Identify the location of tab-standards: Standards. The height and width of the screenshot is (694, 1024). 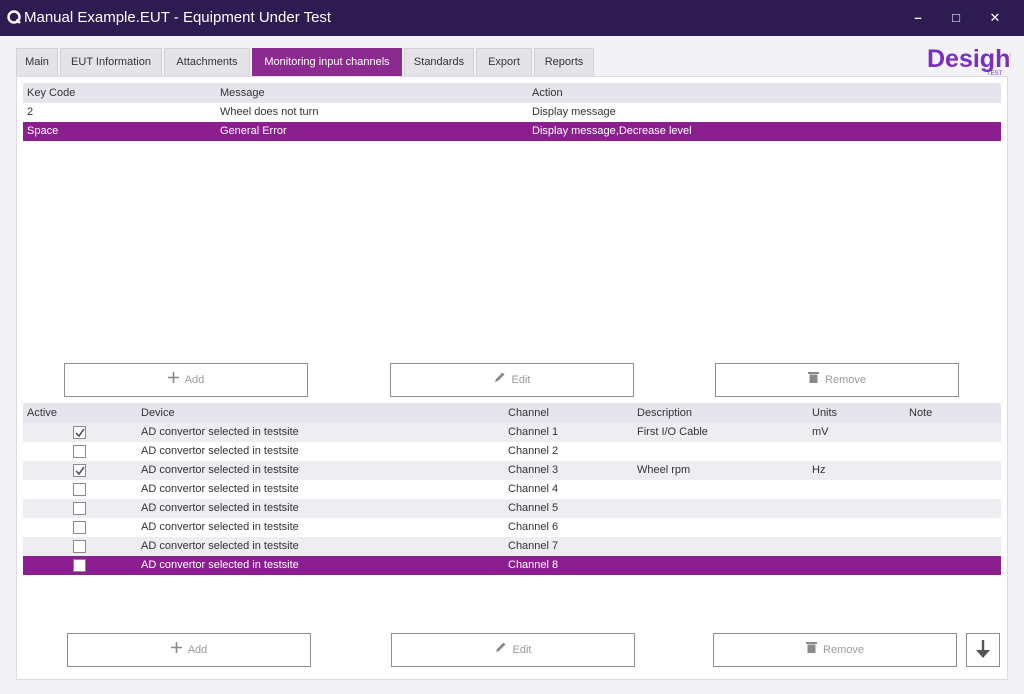
(439, 62).